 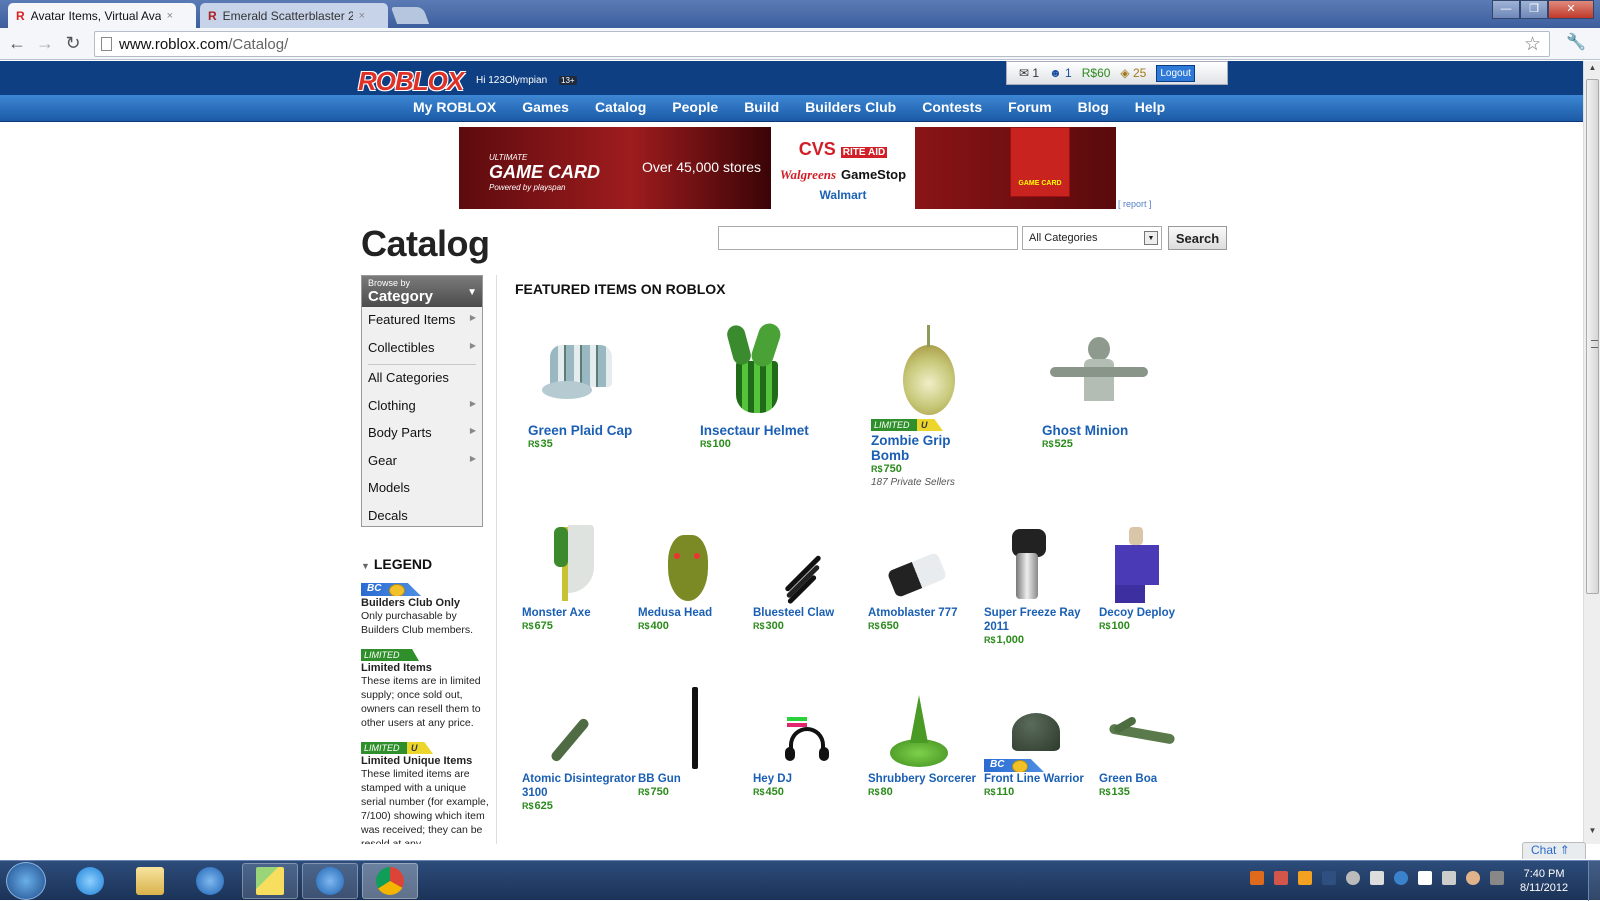 What do you see at coordinates (1329, 878) in the screenshot?
I see `display-icon` at bounding box center [1329, 878].